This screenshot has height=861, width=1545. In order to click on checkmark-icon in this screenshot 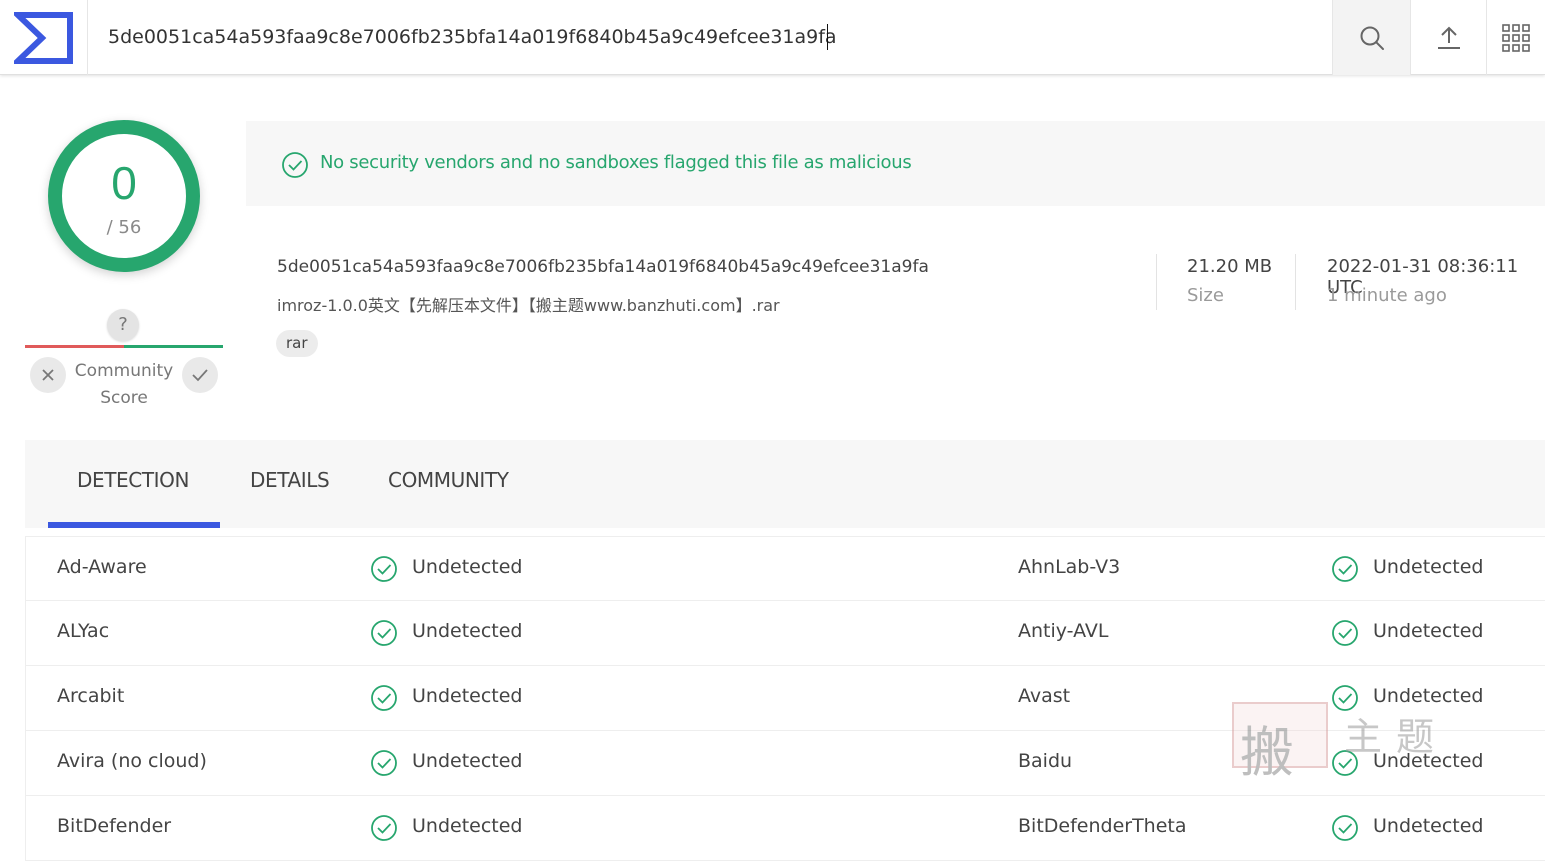, I will do `click(200, 375)`.